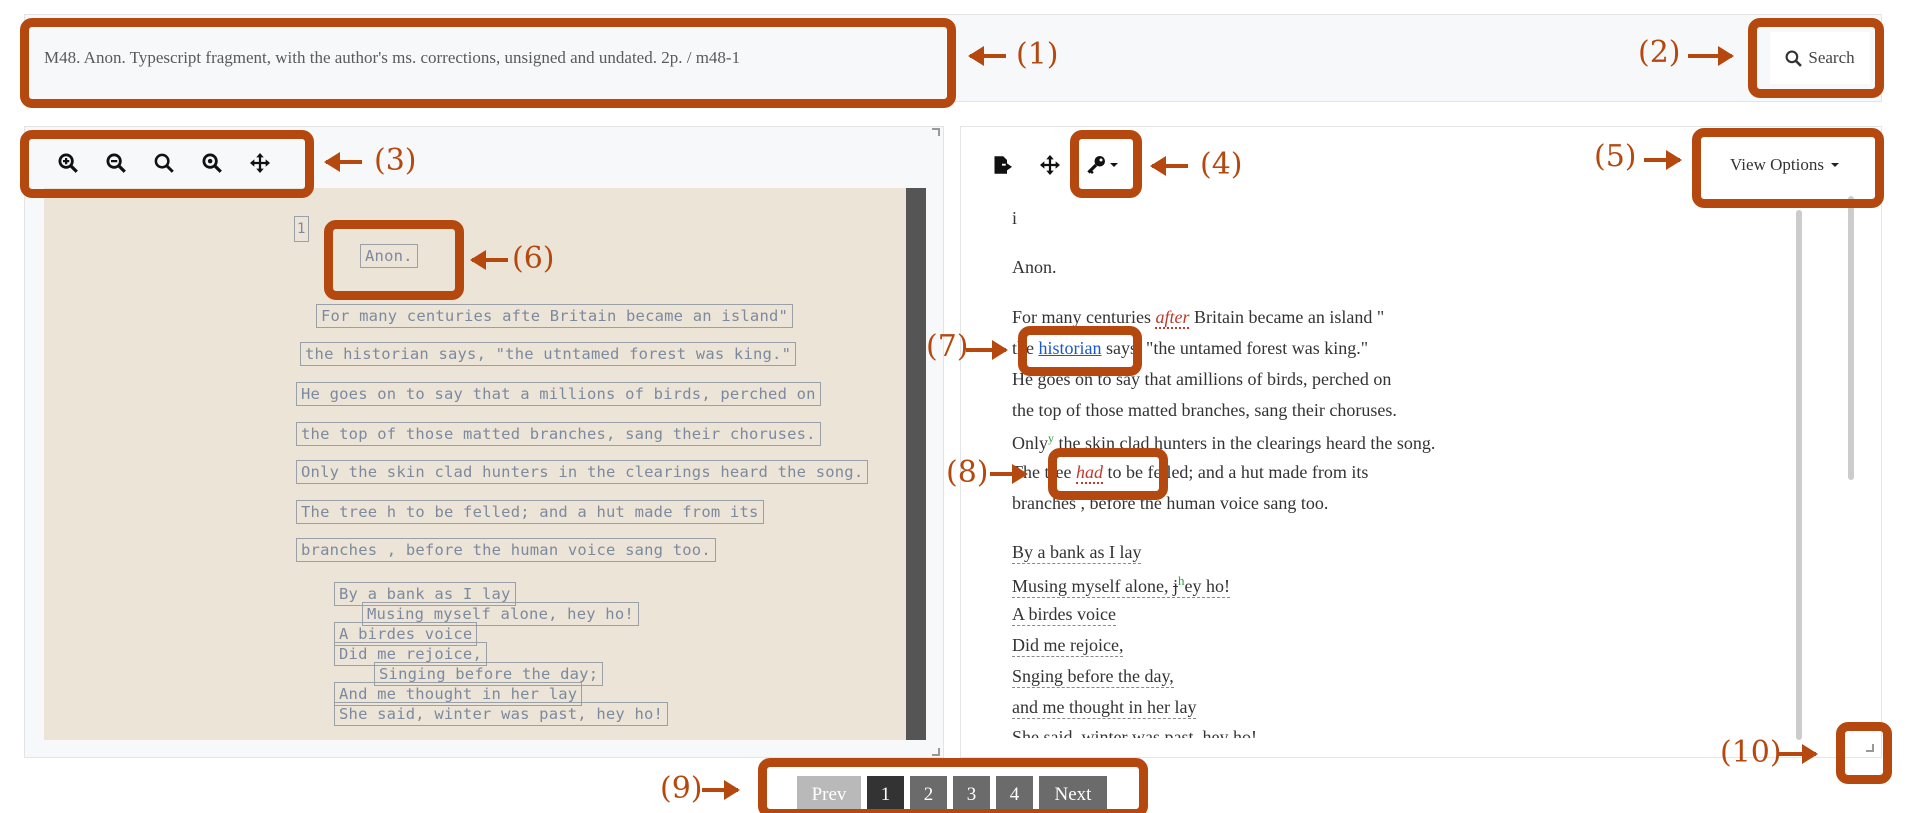 Image resolution: width=1908 pixels, height=813 pixels. What do you see at coordinates (1034, 267) in the screenshot?
I see `transcription-author: Anon.` at bounding box center [1034, 267].